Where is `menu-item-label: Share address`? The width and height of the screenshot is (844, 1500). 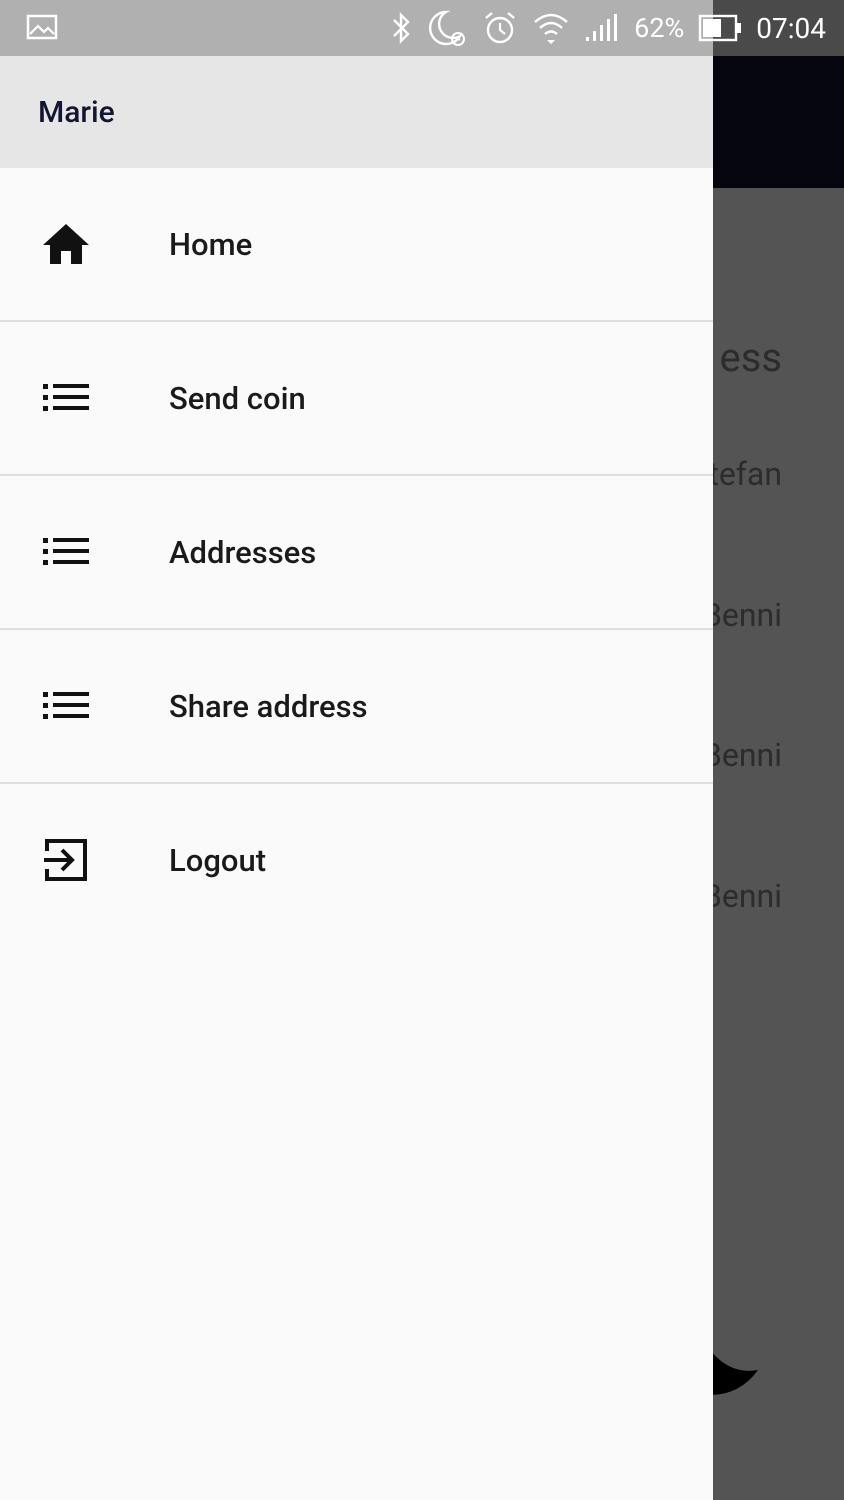 menu-item-label: Share address is located at coordinates (268, 706).